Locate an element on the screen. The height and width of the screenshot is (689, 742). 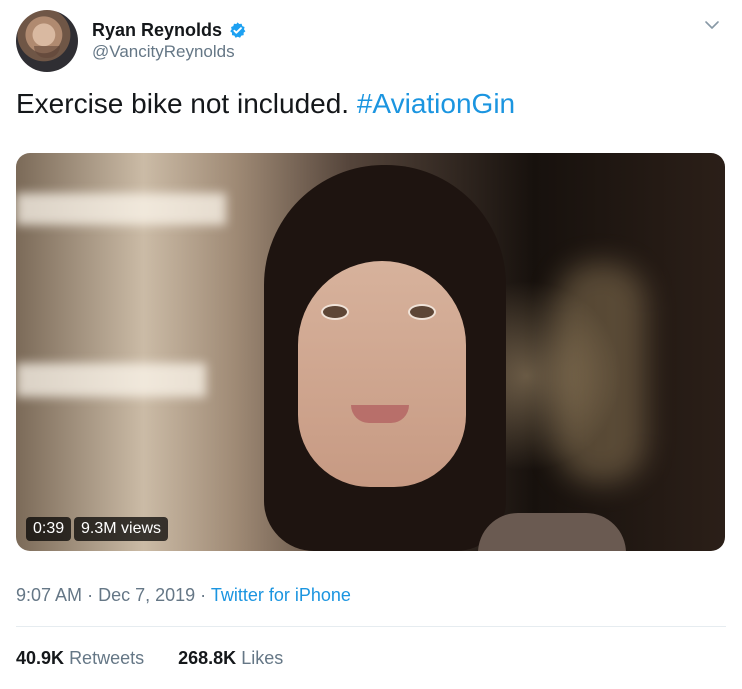
chevron-down-icon is located at coordinates (712, 25).